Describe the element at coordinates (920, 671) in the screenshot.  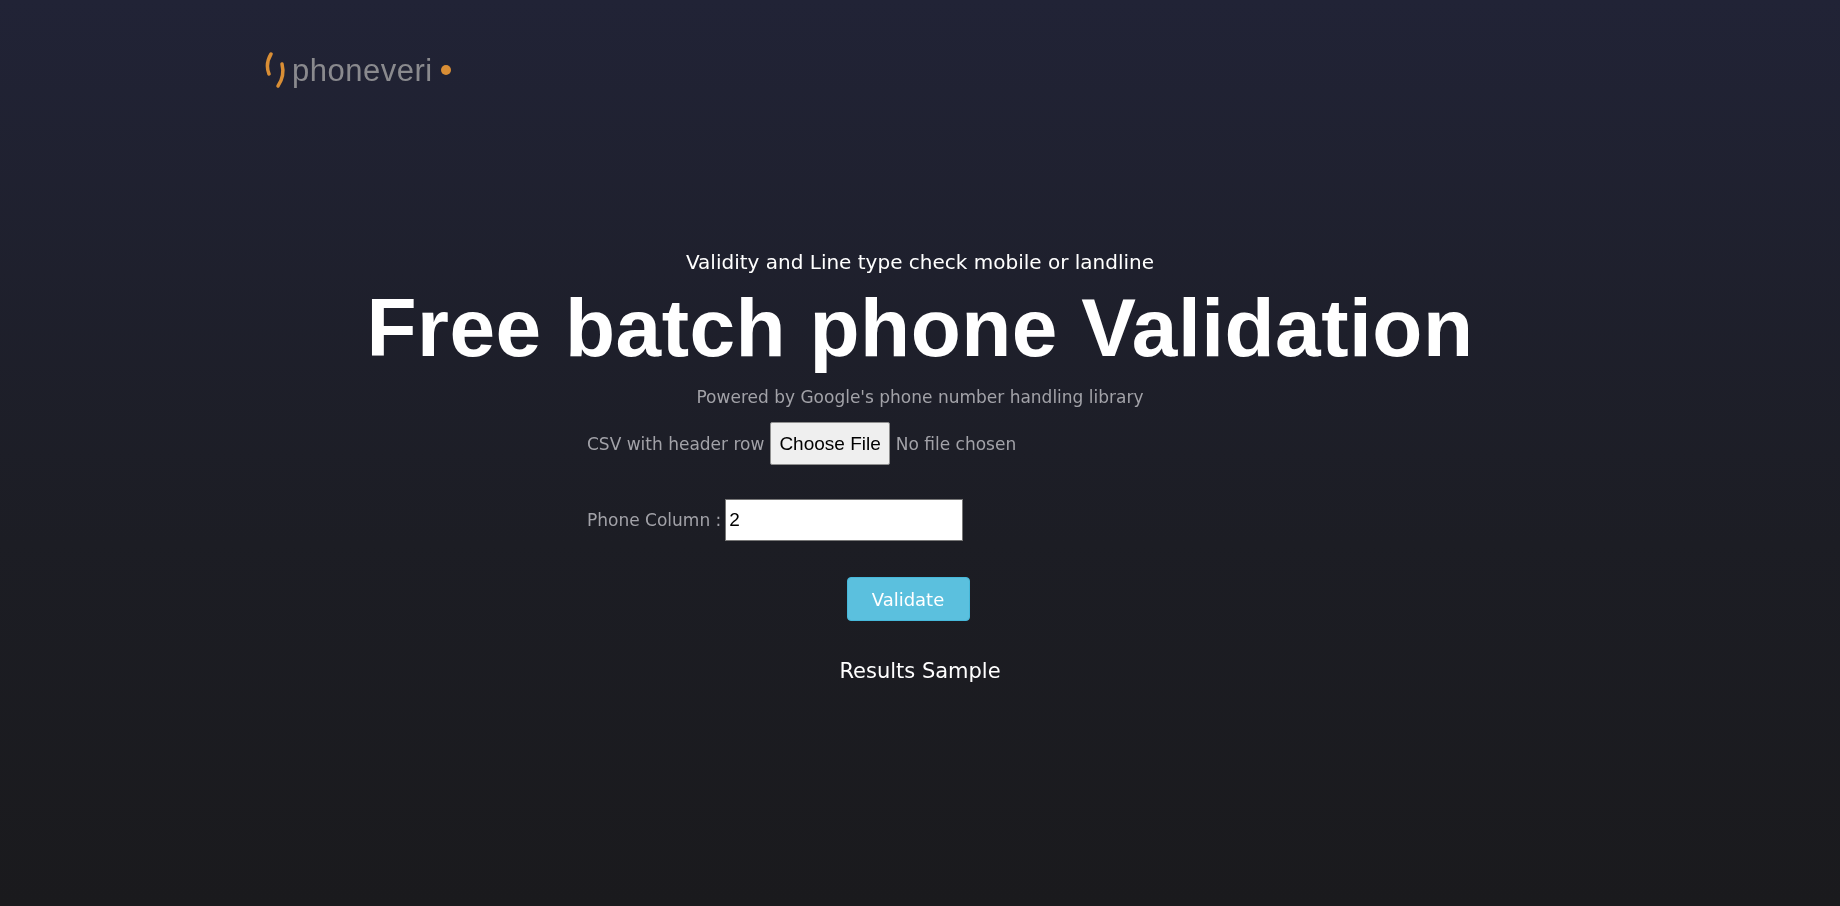
I see `results-heading: Results Sample` at that location.